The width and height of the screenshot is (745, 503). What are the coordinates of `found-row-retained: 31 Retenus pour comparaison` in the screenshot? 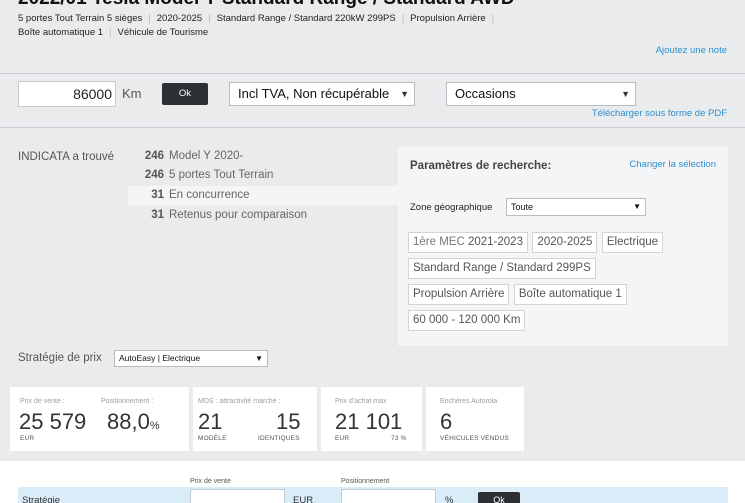 It's located at (263, 215).